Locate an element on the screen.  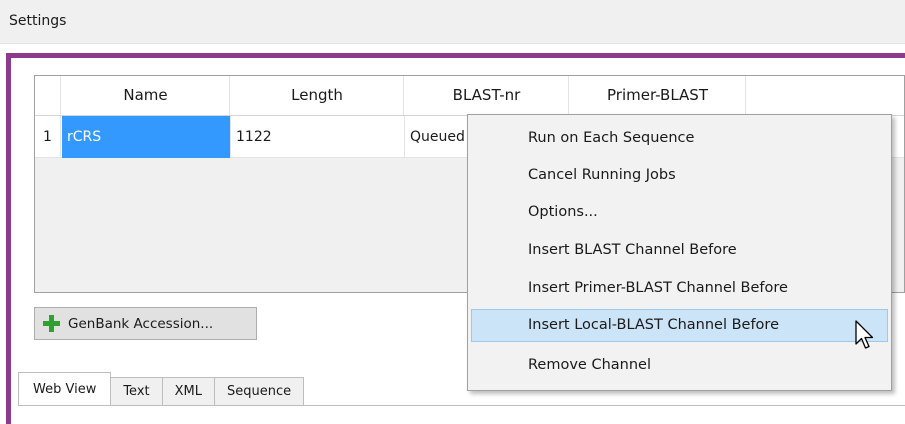
menu-item-insert-local-blast-channel: Insert Local-BLAST Channel Before is located at coordinates (679, 325).